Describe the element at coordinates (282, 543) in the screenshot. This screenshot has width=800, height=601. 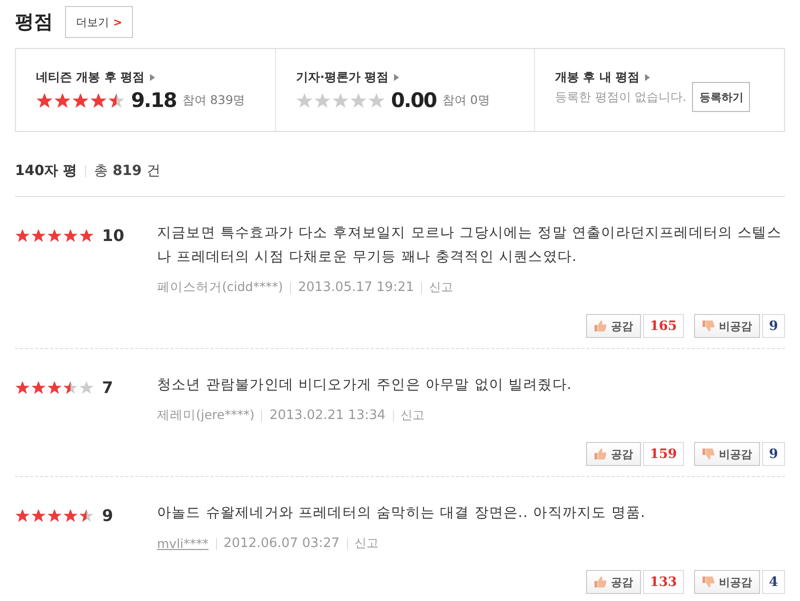
I see `review-date: 2012.06.07 03:27` at that location.